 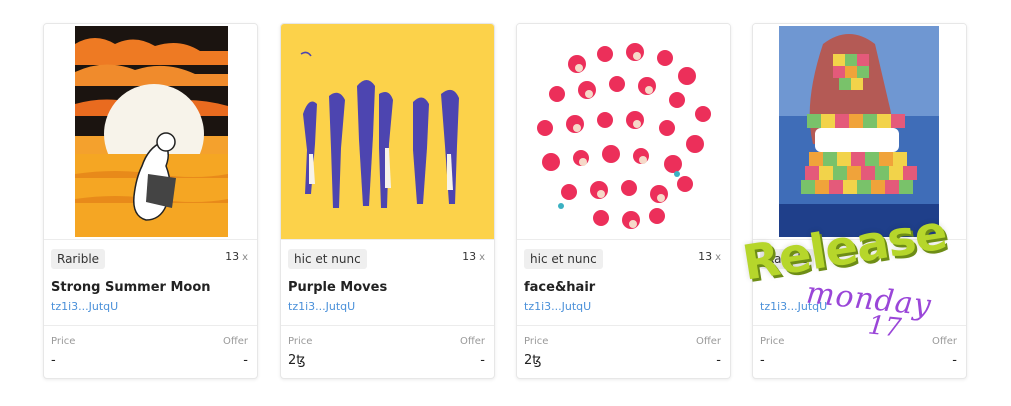 I want to click on card-title: face&hair, so click(x=559, y=287).